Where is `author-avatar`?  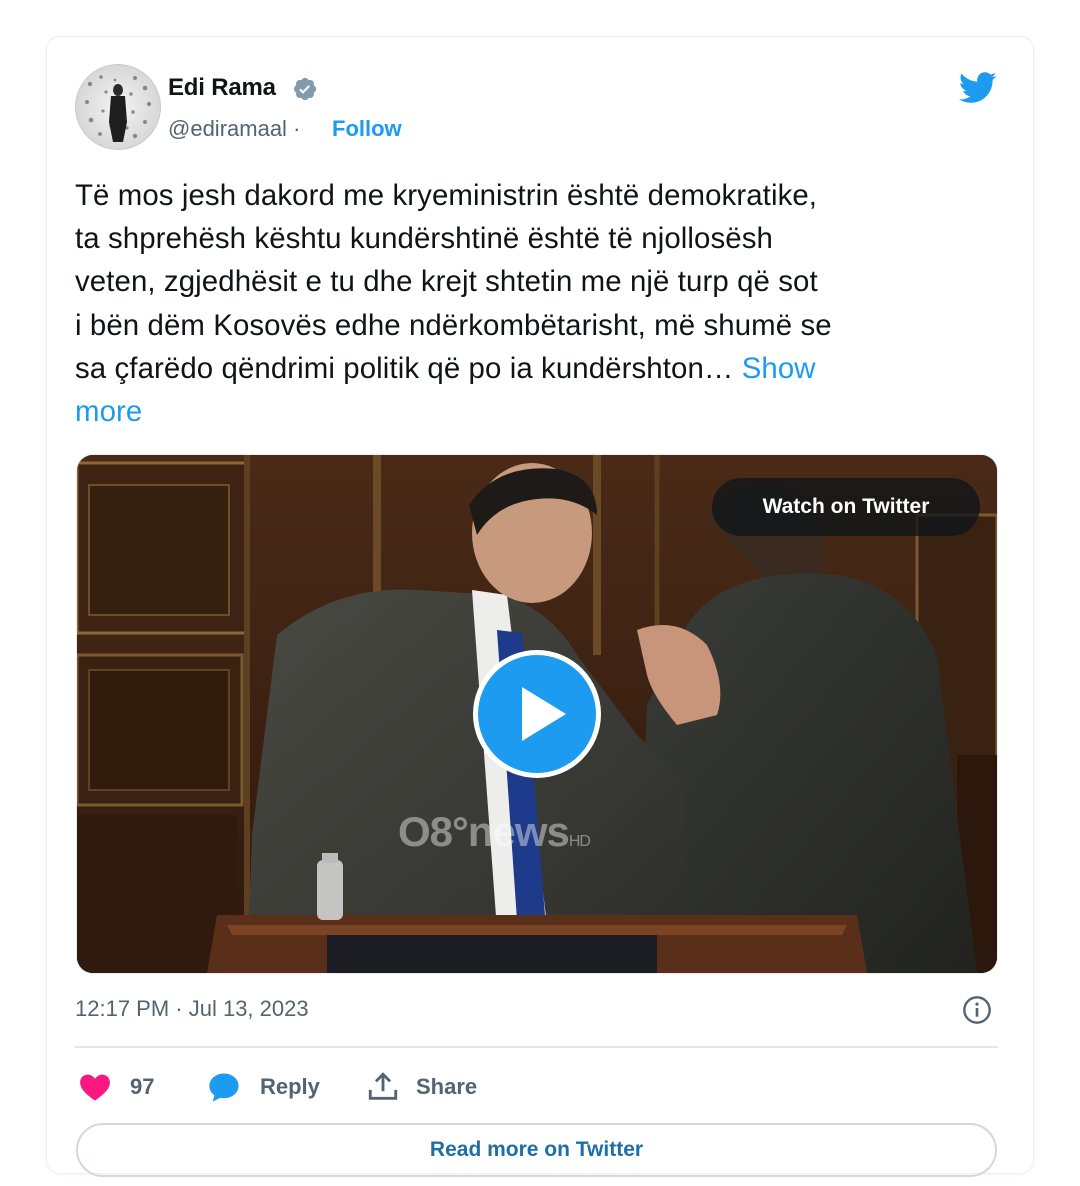
author-avatar is located at coordinates (118, 107).